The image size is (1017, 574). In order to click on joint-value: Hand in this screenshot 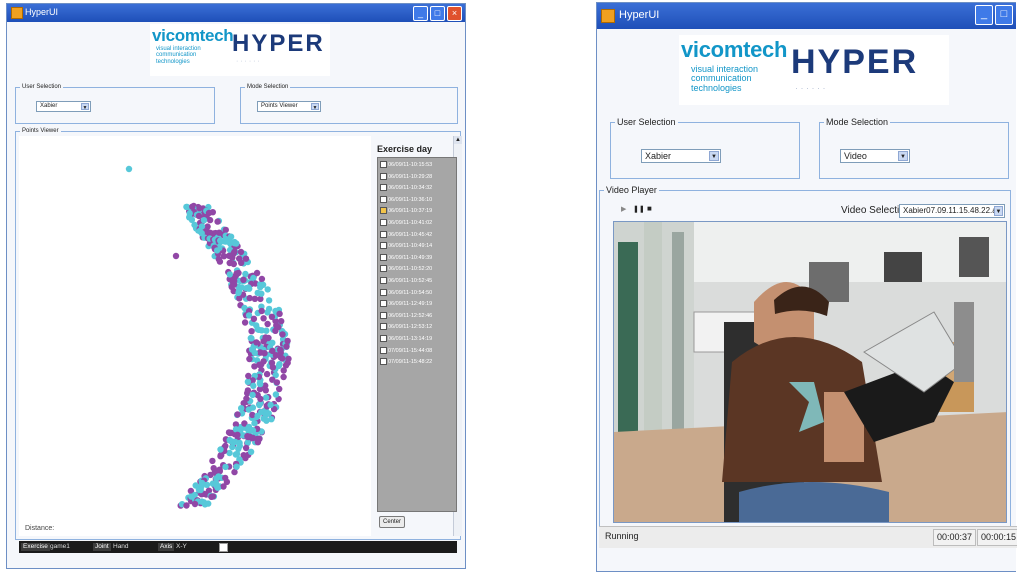, I will do `click(121, 547)`.